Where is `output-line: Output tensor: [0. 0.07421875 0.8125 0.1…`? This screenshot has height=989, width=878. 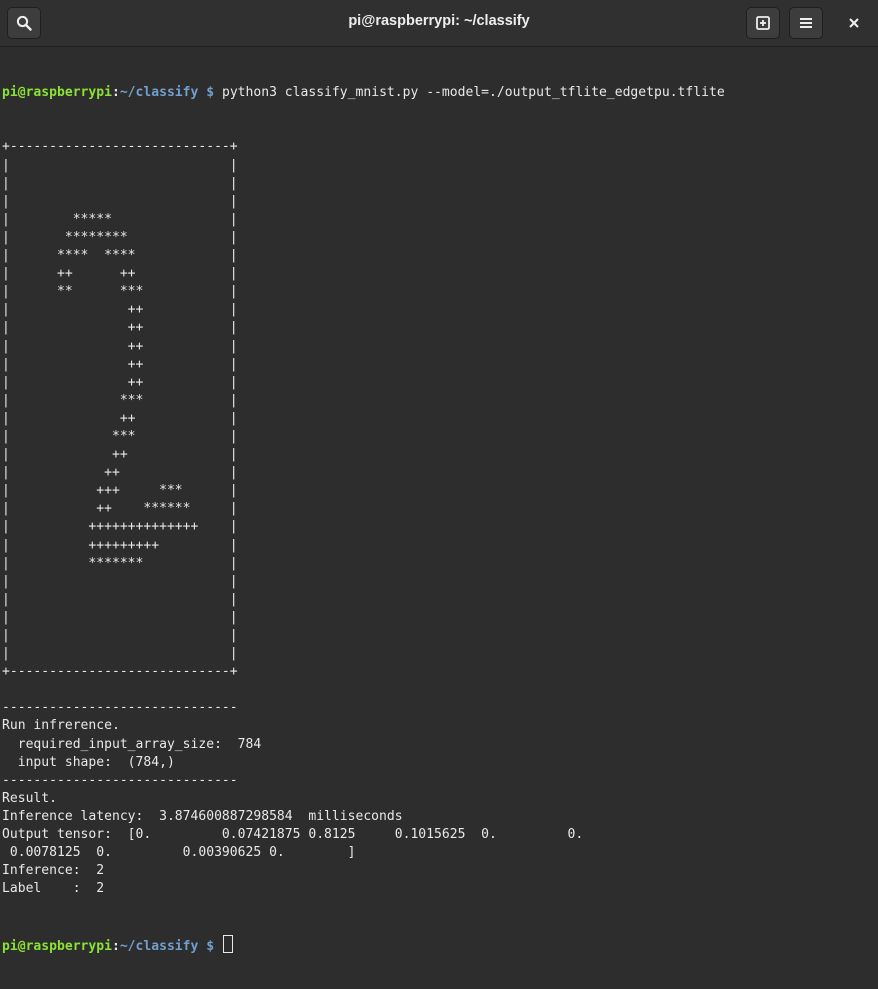 output-line: Output tensor: [0. 0.07421875 0.8125 0.1… is located at coordinates (293, 835).